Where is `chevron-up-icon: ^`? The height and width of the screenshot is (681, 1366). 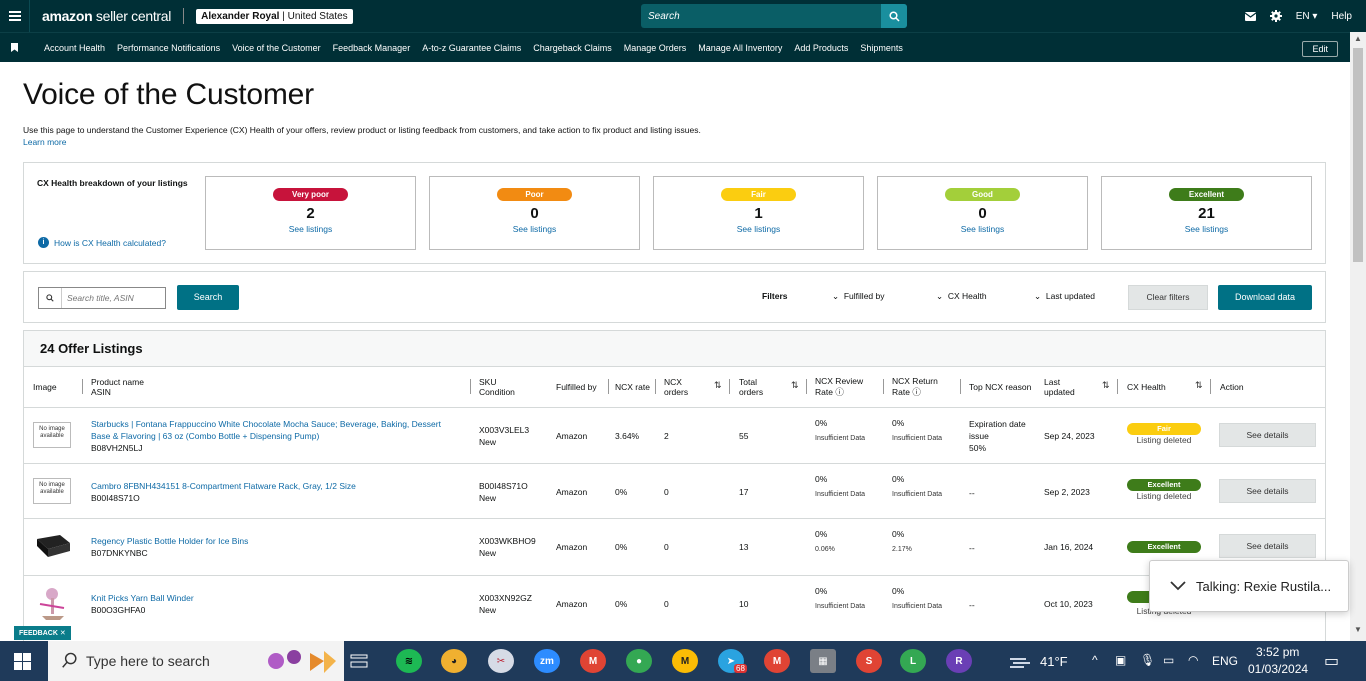 chevron-up-icon: ^ is located at coordinates (1095, 660).